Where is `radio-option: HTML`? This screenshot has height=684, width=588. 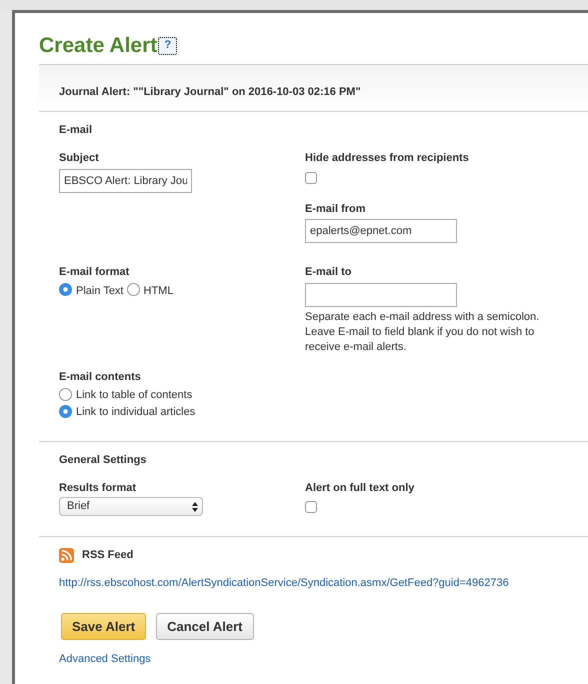 radio-option: HTML is located at coordinates (150, 290).